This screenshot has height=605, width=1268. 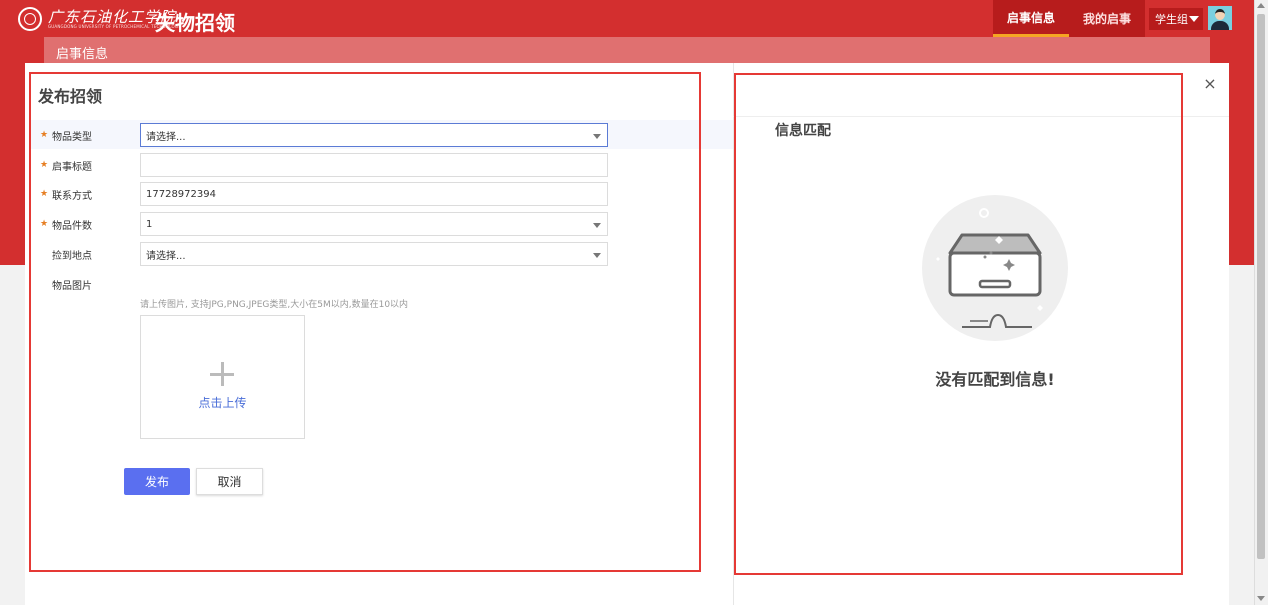 I want to click on close-icon: ×, so click(x=1210, y=84).